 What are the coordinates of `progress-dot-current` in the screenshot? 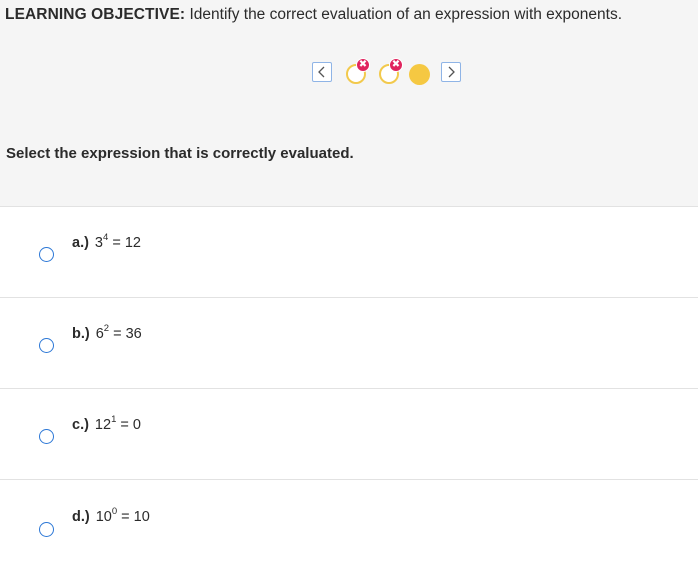 It's located at (419, 74).